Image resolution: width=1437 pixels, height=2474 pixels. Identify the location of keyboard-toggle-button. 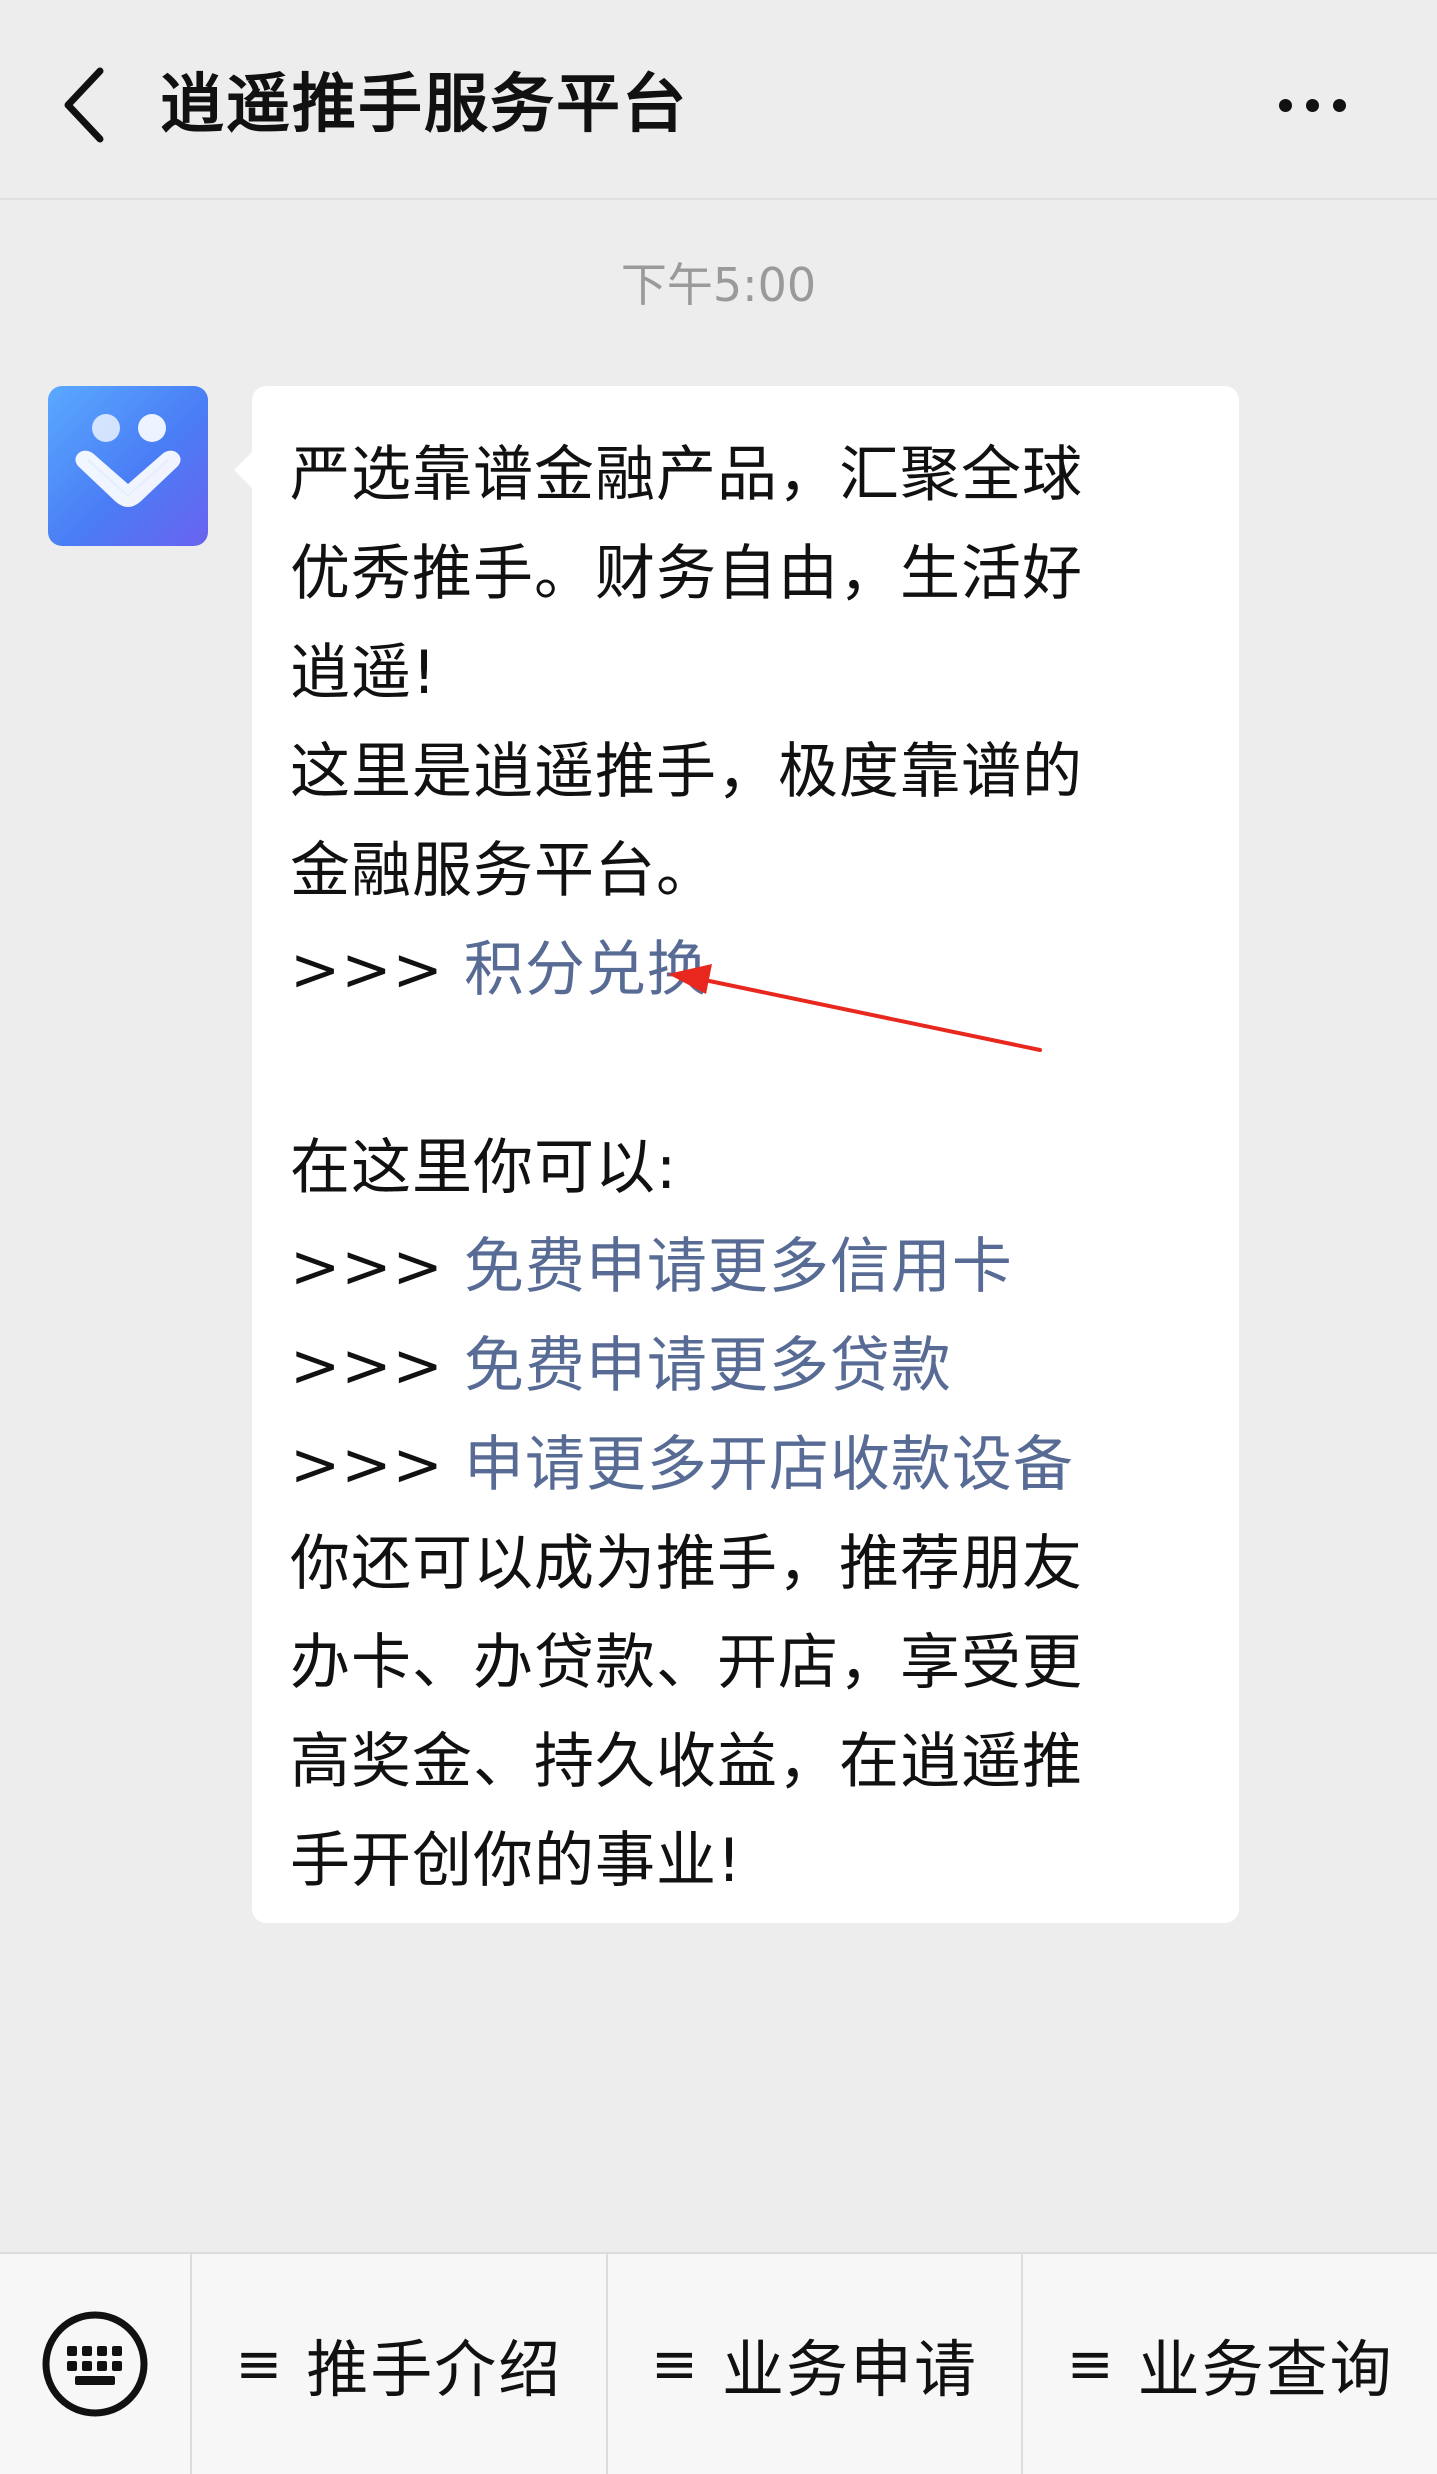
(96, 2363).